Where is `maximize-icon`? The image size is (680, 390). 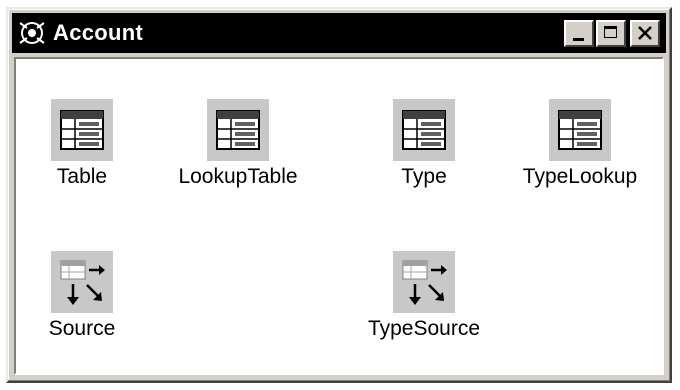
maximize-icon is located at coordinates (610, 31).